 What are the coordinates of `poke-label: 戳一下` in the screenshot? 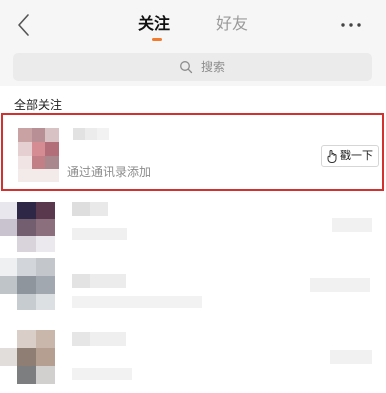 It's located at (356, 155).